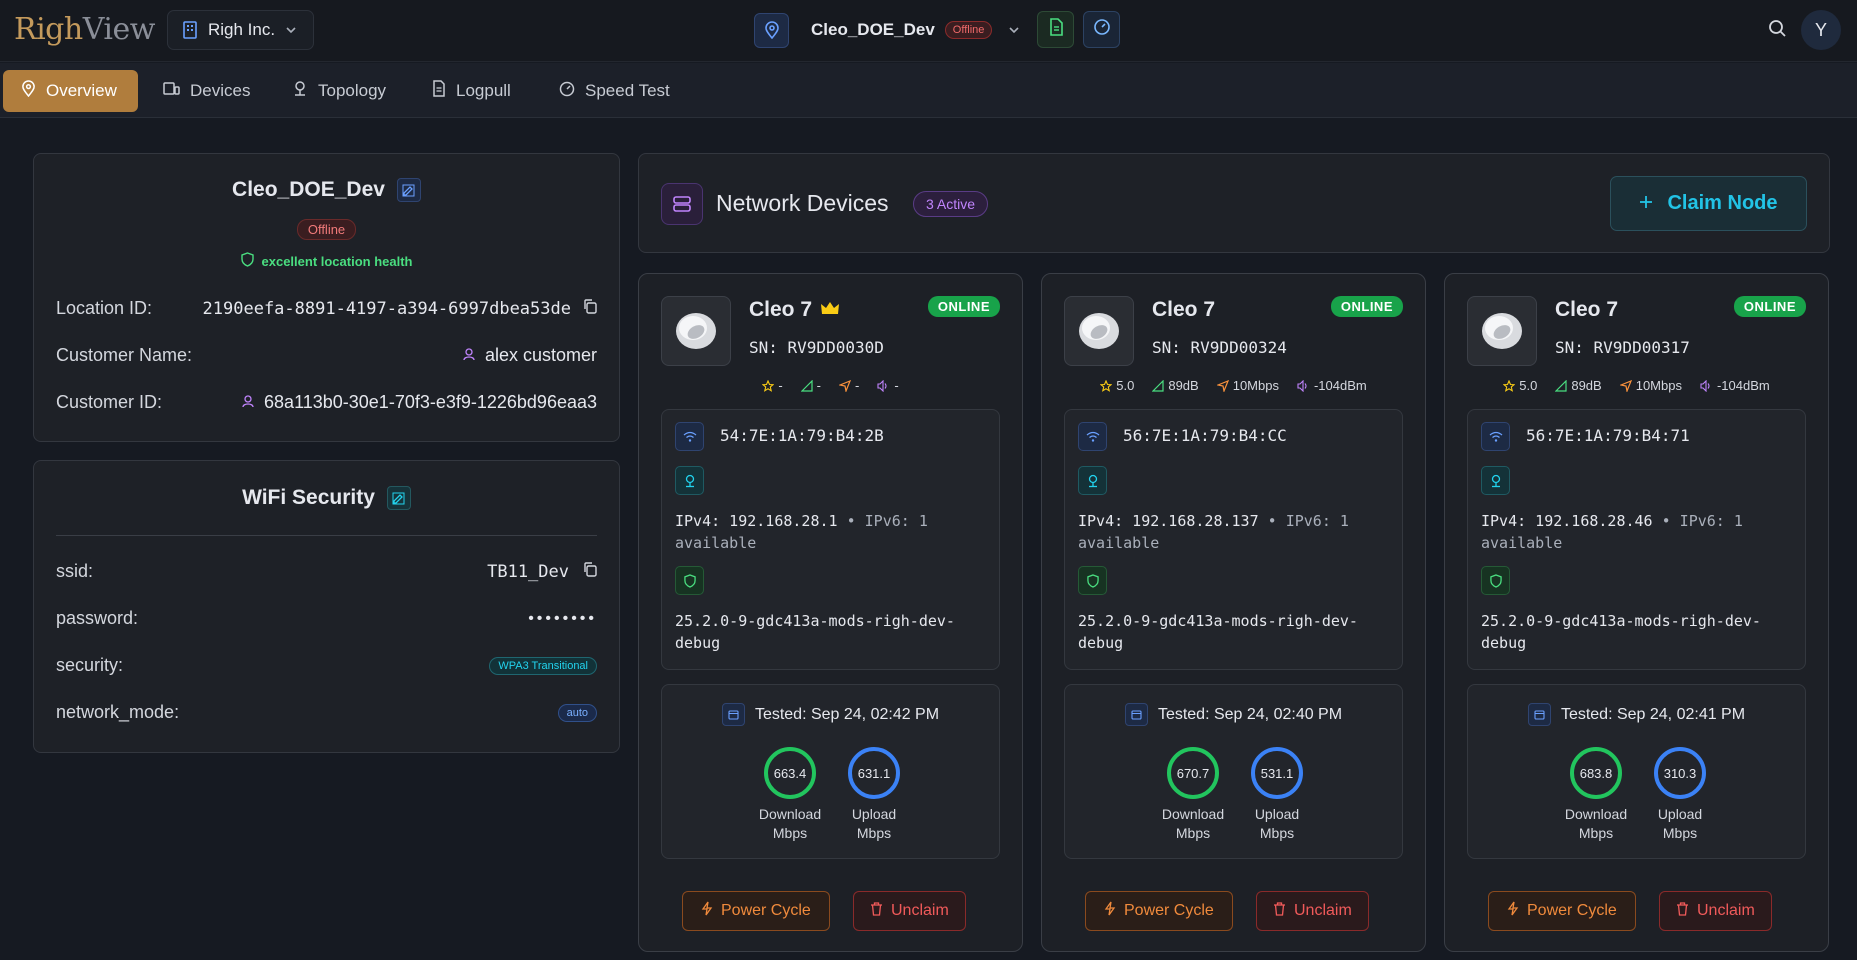  Describe the element at coordinates (1502, 331) in the screenshot. I see `device-image` at that location.